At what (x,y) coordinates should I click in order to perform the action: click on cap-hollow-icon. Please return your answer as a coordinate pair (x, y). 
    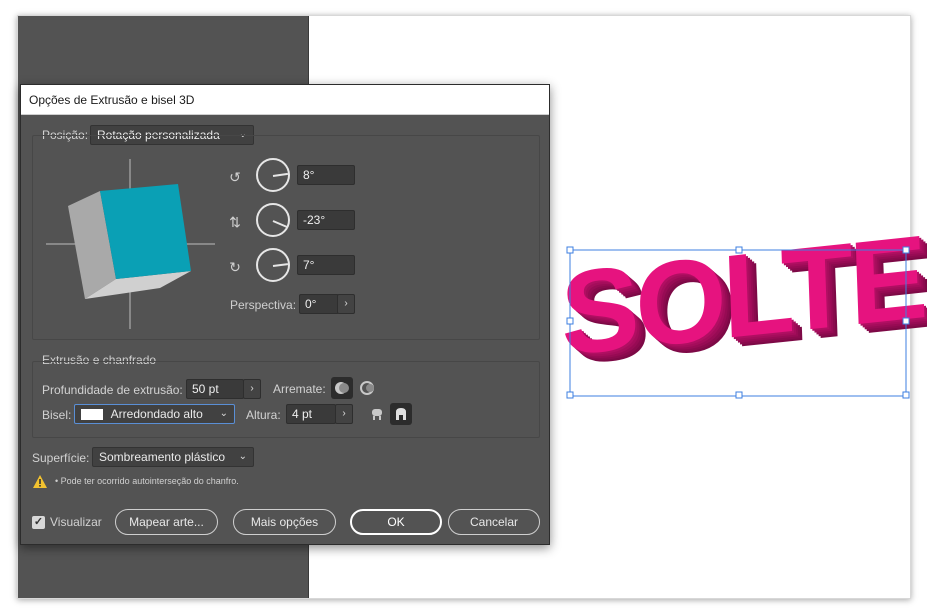
    Looking at the image, I should click on (368, 388).